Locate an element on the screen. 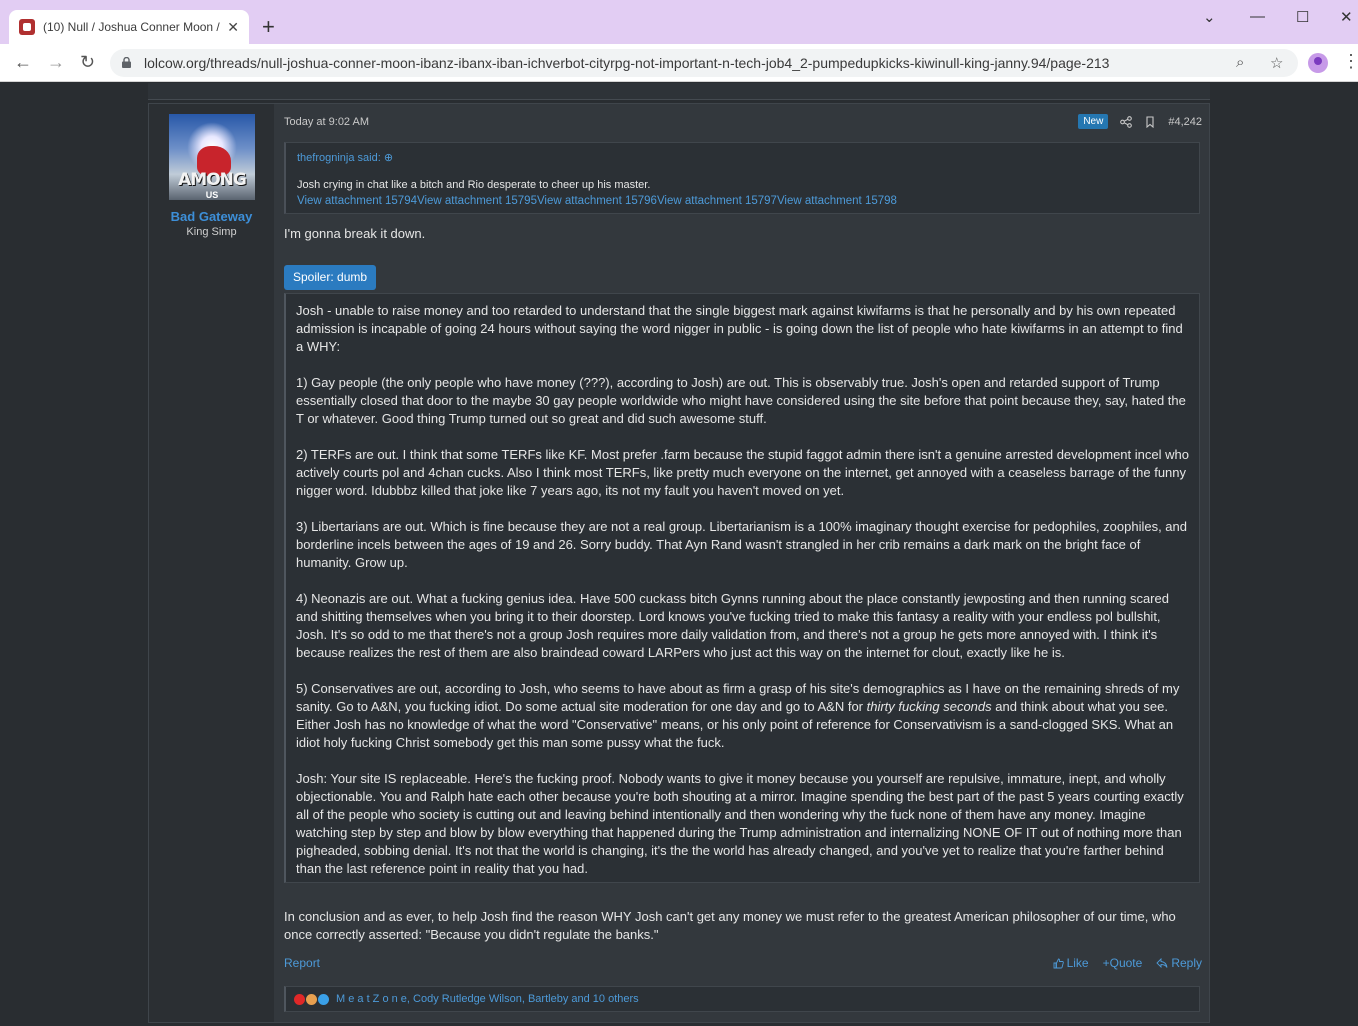 This screenshot has width=1358, height=1026. reload-button: ↻ is located at coordinates (87, 62).